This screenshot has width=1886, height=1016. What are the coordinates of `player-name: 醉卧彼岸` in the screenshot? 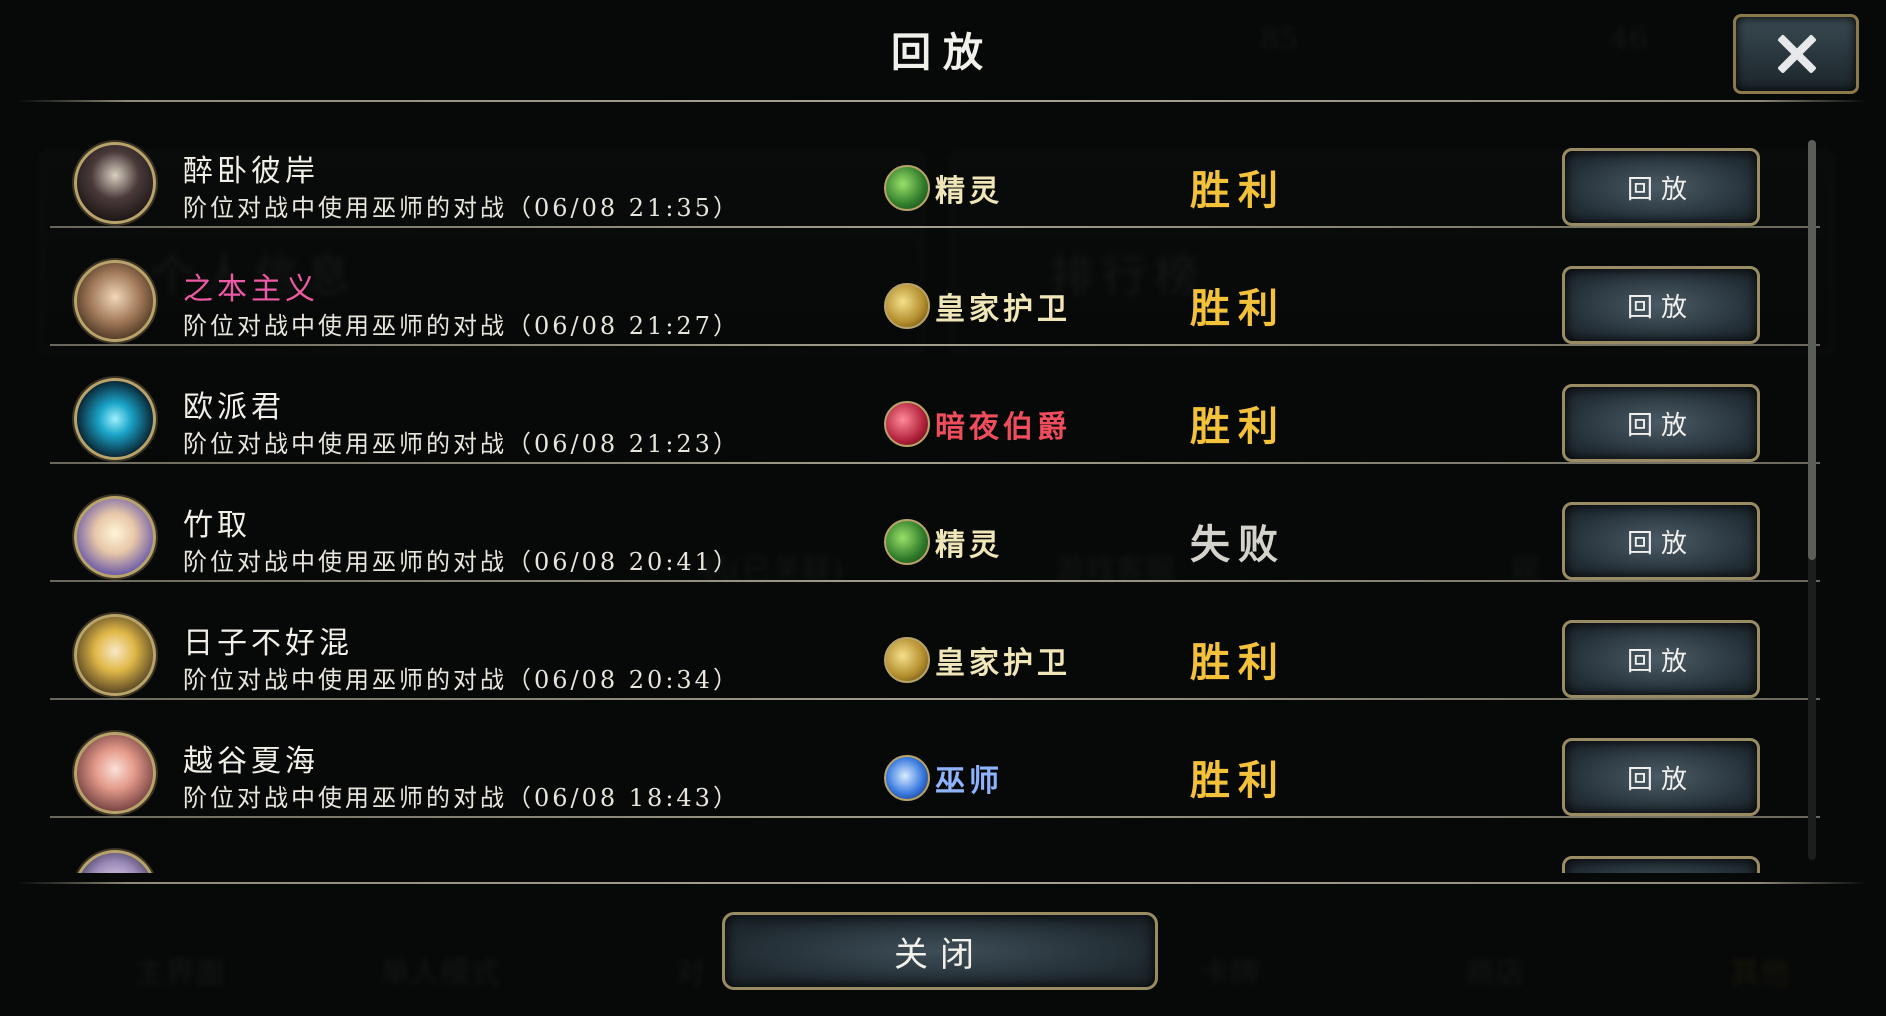 It's located at (251, 171).